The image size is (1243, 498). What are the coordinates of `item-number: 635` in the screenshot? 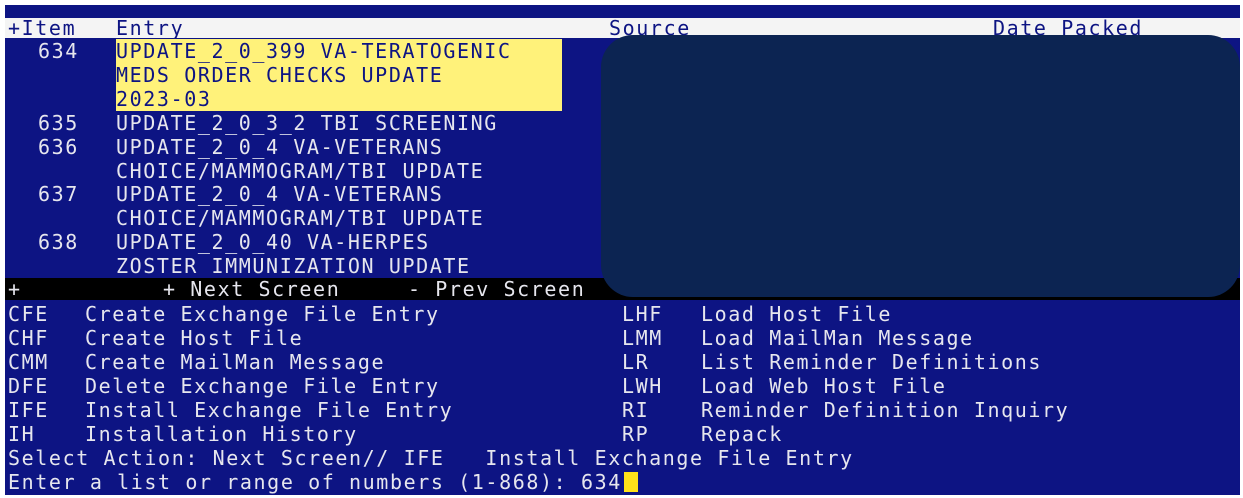 It's located at (58, 123).